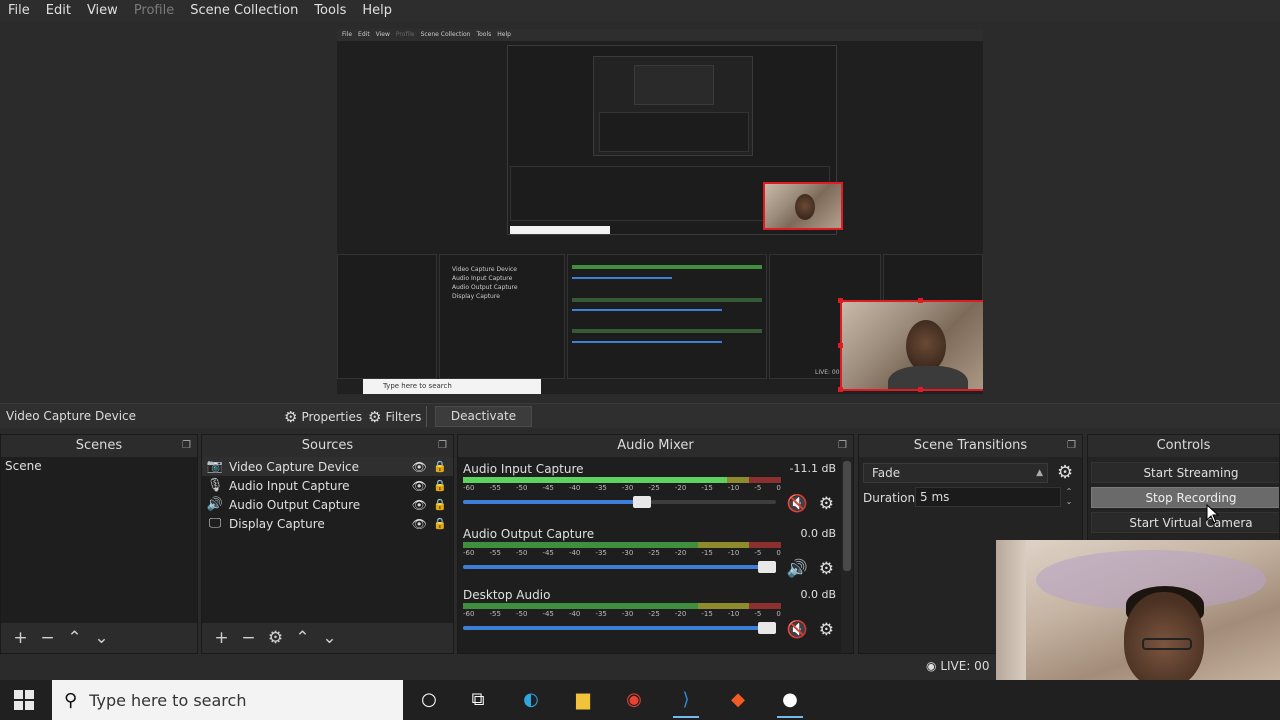 This screenshot has width=1280, height=720. Describe the element at coordinates (988, 497) in the screenshot. I see `duration-input: 5 ms` at that location.